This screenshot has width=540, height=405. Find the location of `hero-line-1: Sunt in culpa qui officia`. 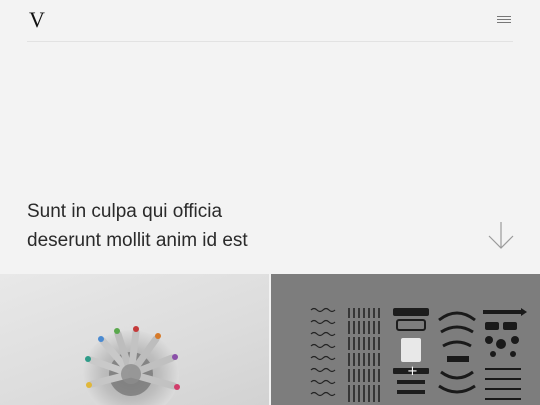

hero-line-1: Sunt in culpa qui officia is located at coordinates (125, 211).